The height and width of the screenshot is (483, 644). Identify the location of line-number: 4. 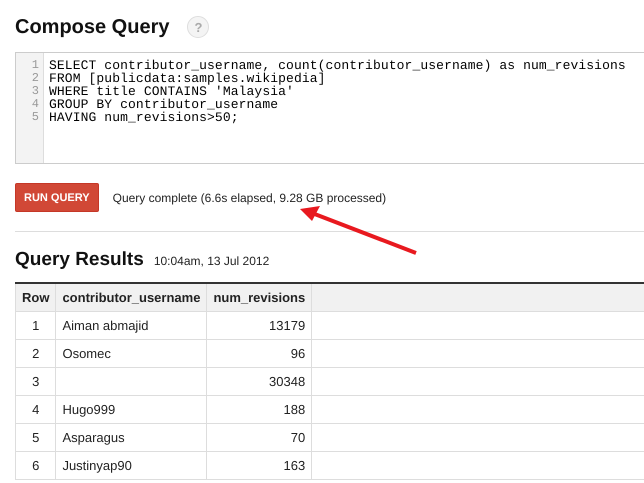
(36, 104).